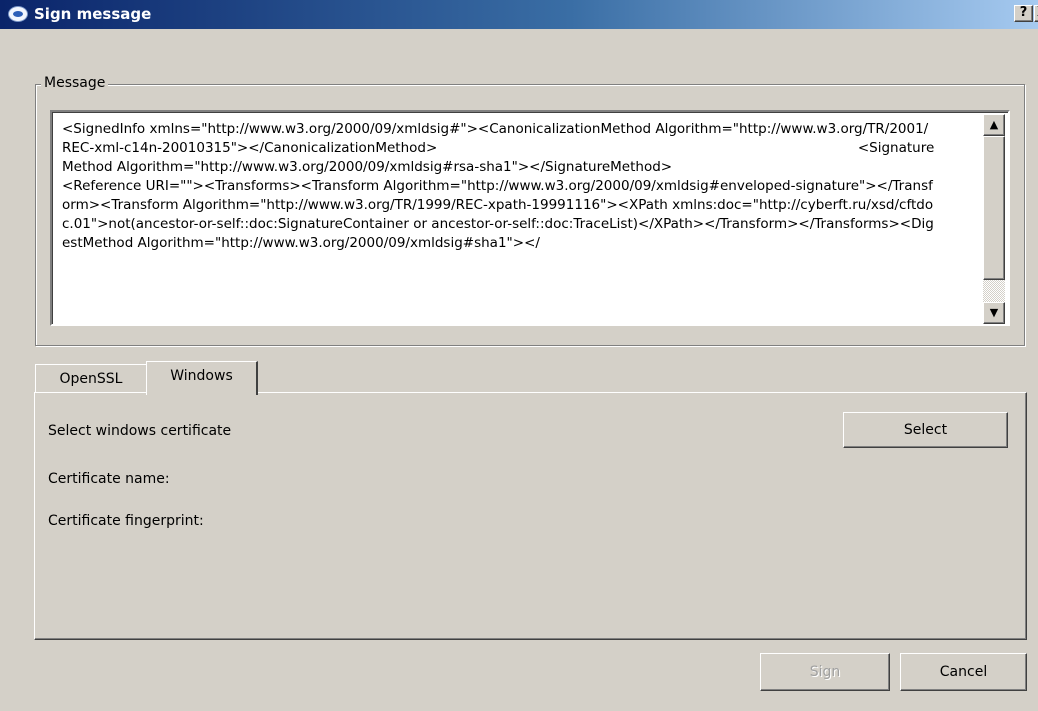 The width and height of the screenshot is (1038, 711). What do you see at coordinates (519, 14) in the screenshot?
I see `title-bar: Sign message ? X` at bounding box center [519, 14].